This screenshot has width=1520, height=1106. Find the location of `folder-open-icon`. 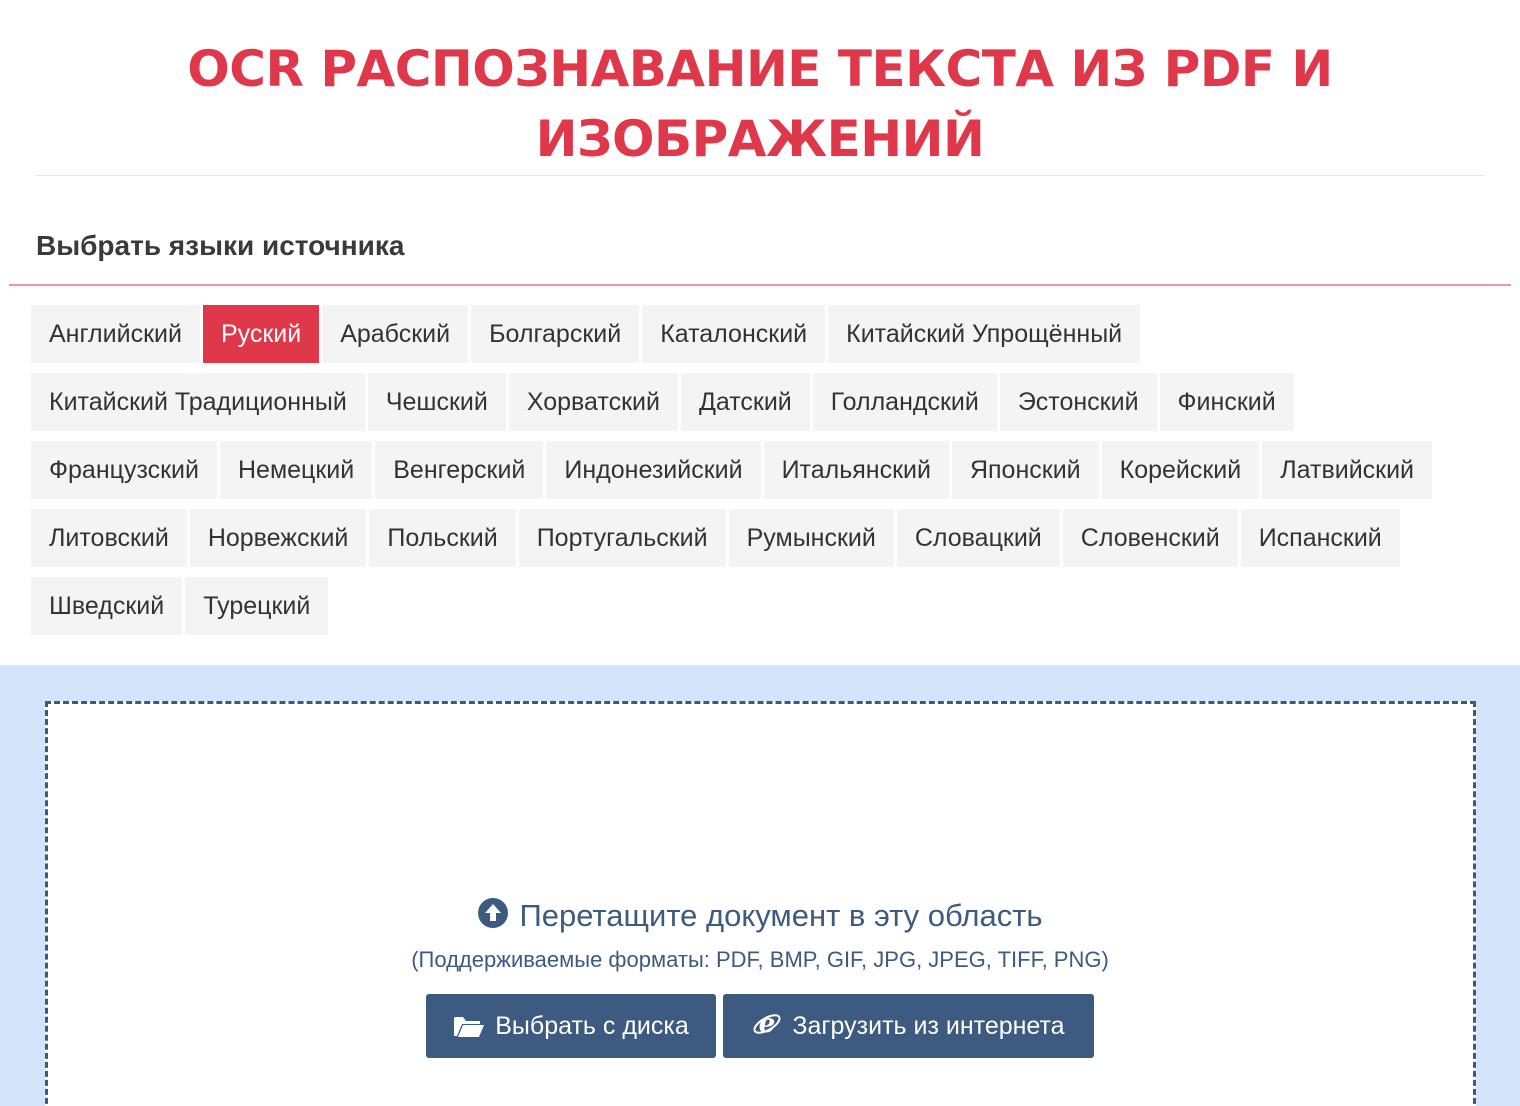

folder-open-icon is located at coordinates (469, 1027).